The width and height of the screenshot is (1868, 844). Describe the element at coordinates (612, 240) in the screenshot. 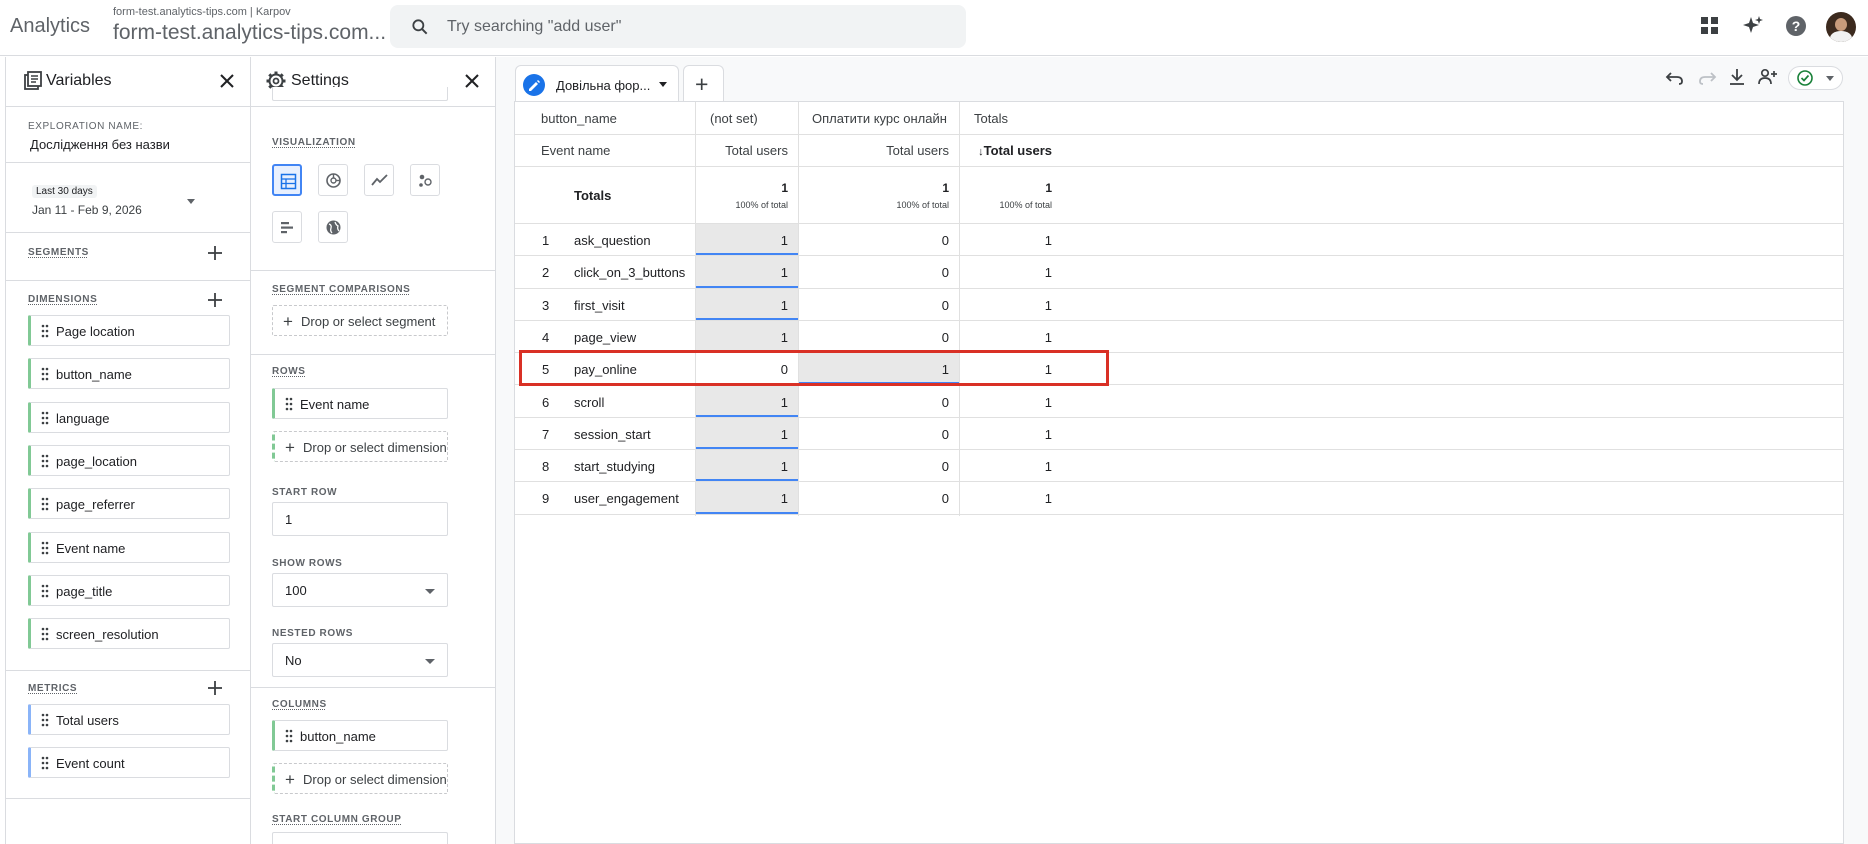

I see `event-name: ask_question` at that location.